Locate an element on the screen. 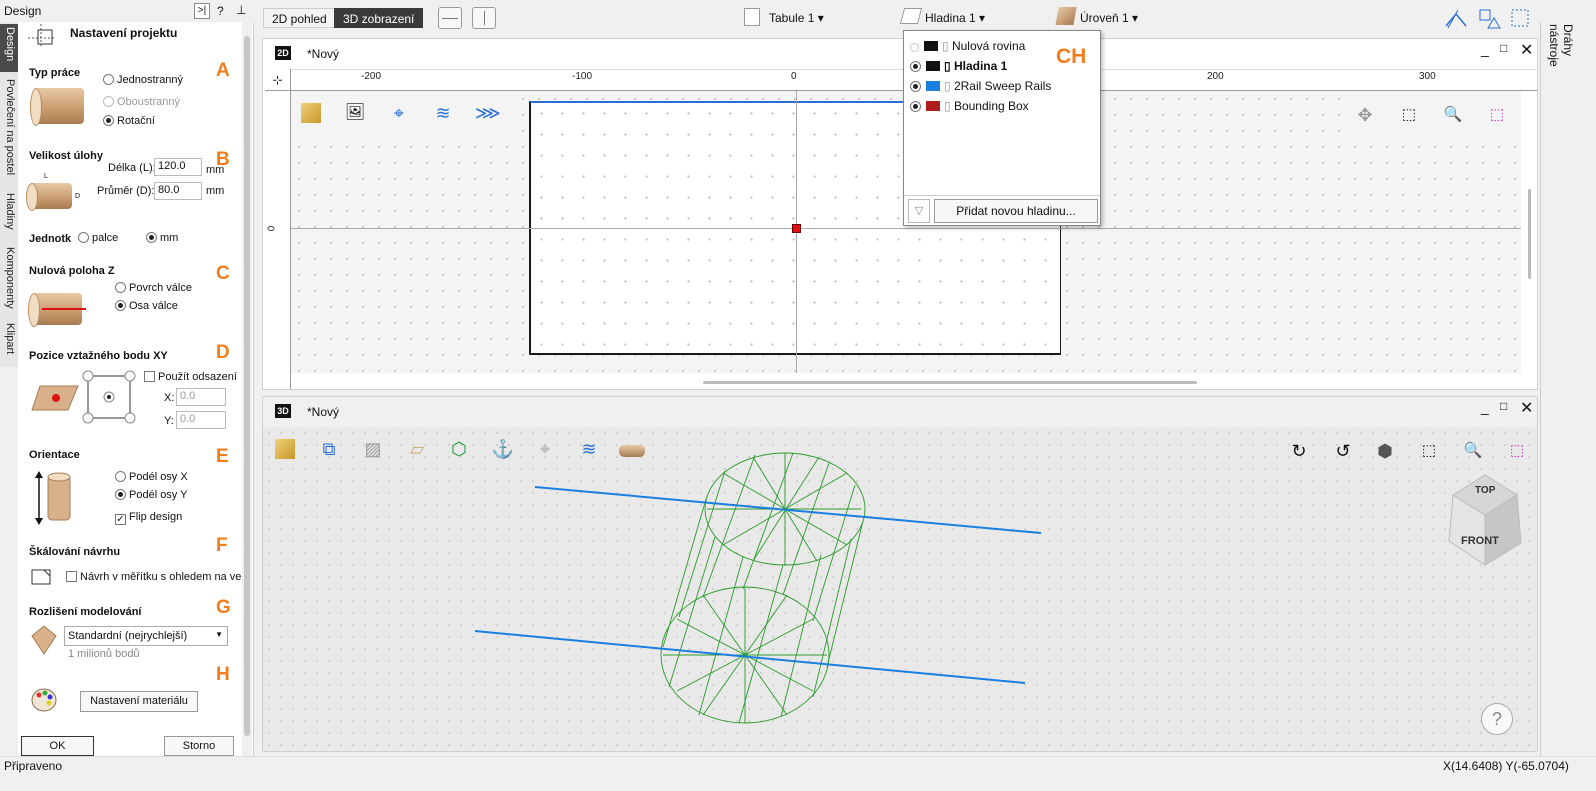 This screenshot has width=1596, height=791. view-2d-button: 2D pohled is located at coordinates (299, 18).